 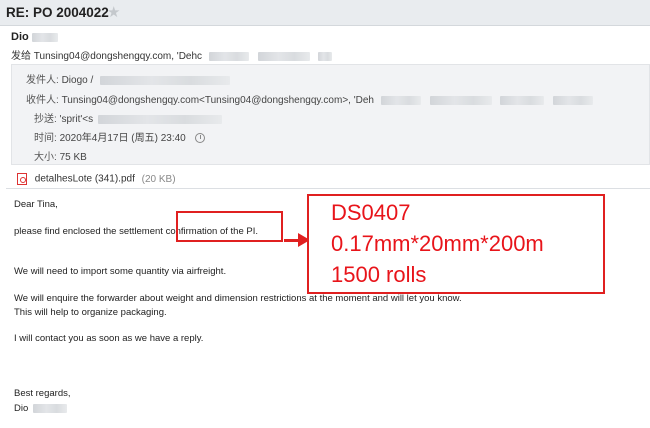 I want to click on annotation-callout: DS0407 0.17mm*20mm*200m 1500 rolls, so click(x=456, y=244).